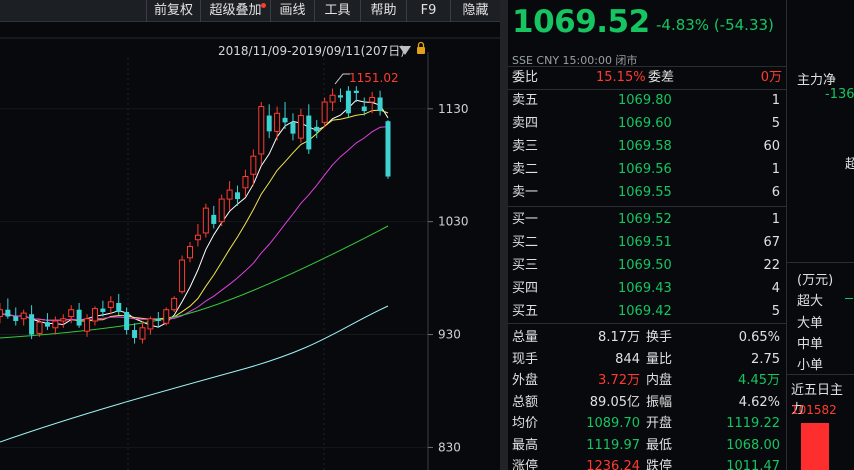  I want to click on stats-row: 总量 8.17万 换手 0.65%, so click(647, 337).